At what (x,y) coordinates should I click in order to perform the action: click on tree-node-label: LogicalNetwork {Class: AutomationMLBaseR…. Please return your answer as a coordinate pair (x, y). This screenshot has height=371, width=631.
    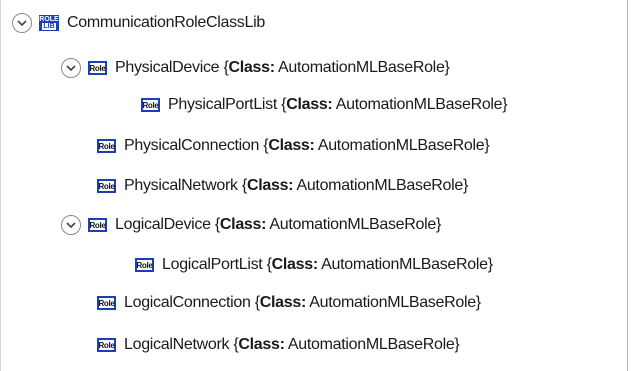
    Looking at the image, I should click on (292, 345).